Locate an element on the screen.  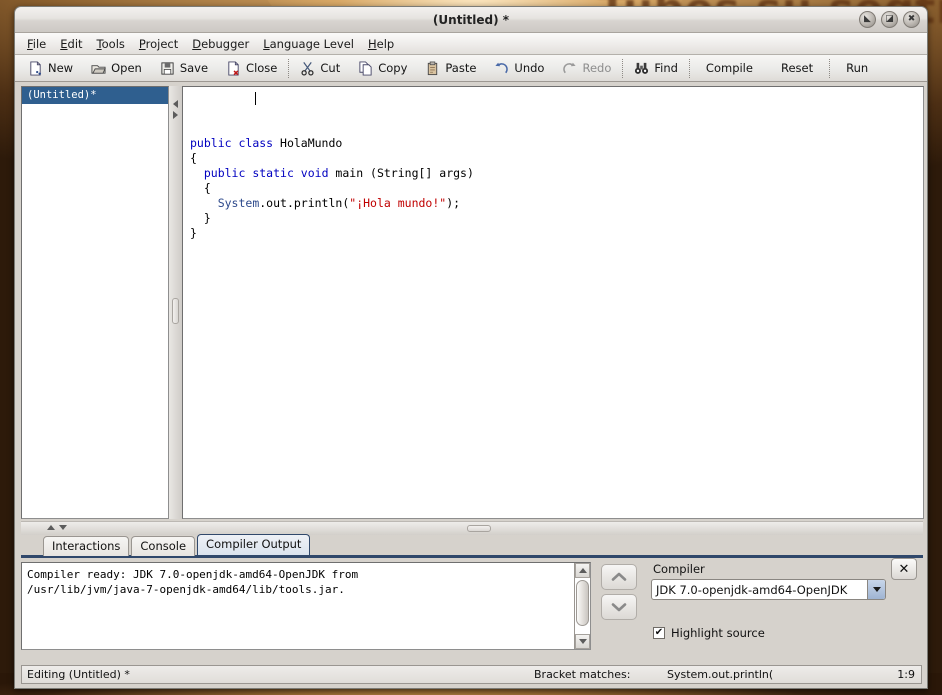
menu-project: Project is located at coordinates (158, 44).